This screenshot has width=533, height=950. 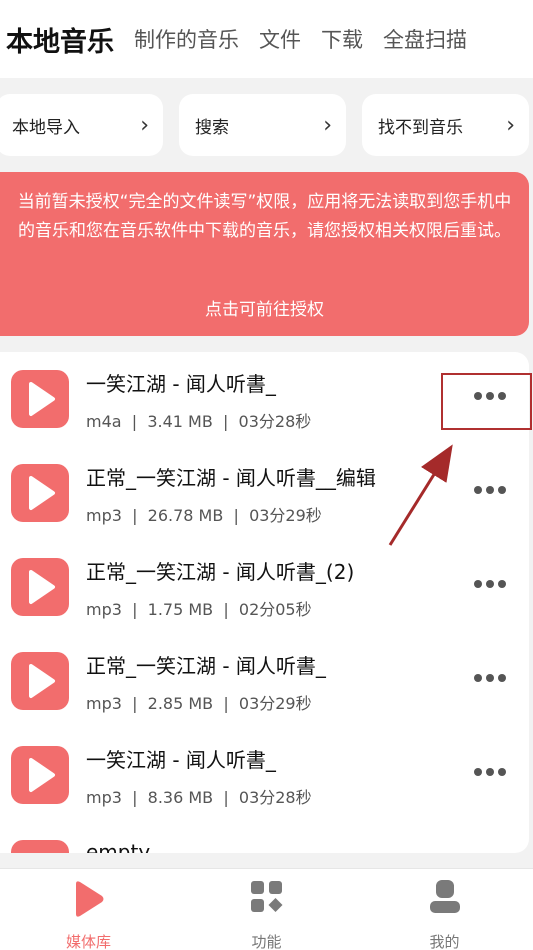 I want to click on list-item: empty, so click(x=264, y=837).